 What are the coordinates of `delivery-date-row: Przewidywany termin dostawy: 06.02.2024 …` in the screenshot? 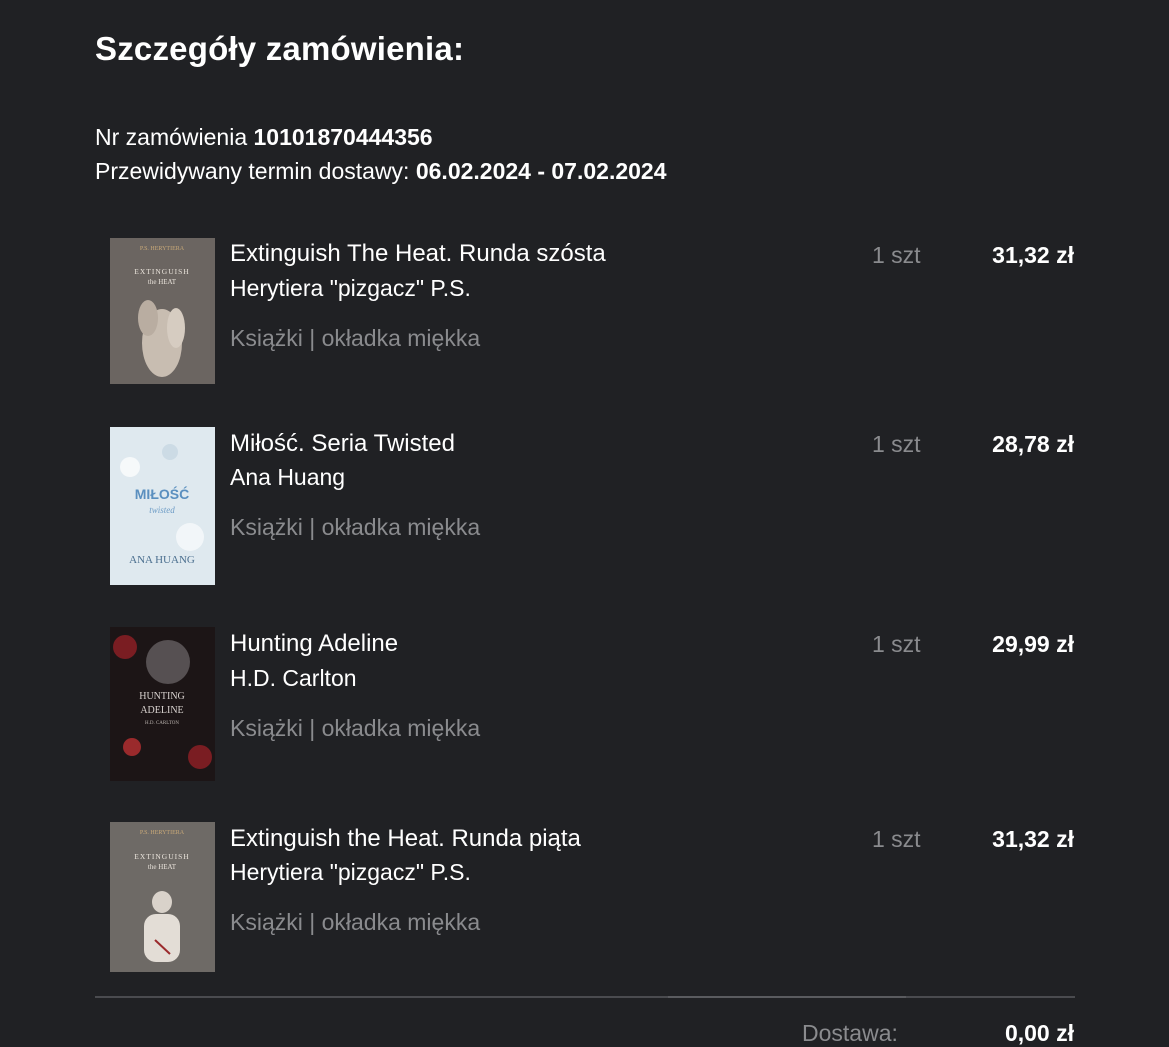 It's located at (381, 171).